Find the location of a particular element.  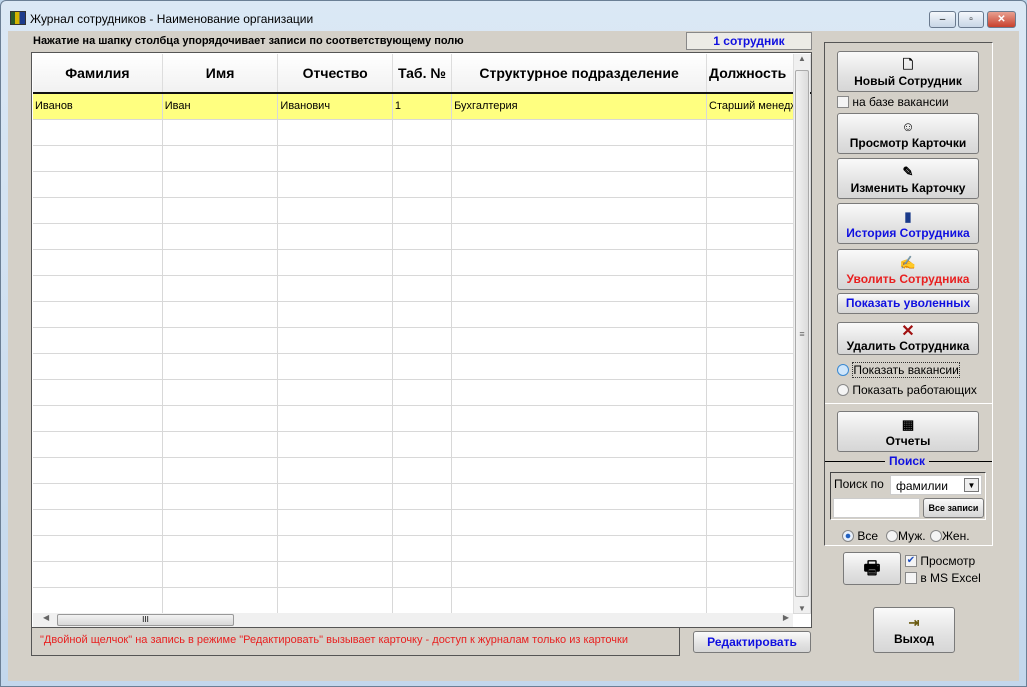

dismiss-employee-button: ✍ Уволить Сотрудника is located at coordinates (908, 269).